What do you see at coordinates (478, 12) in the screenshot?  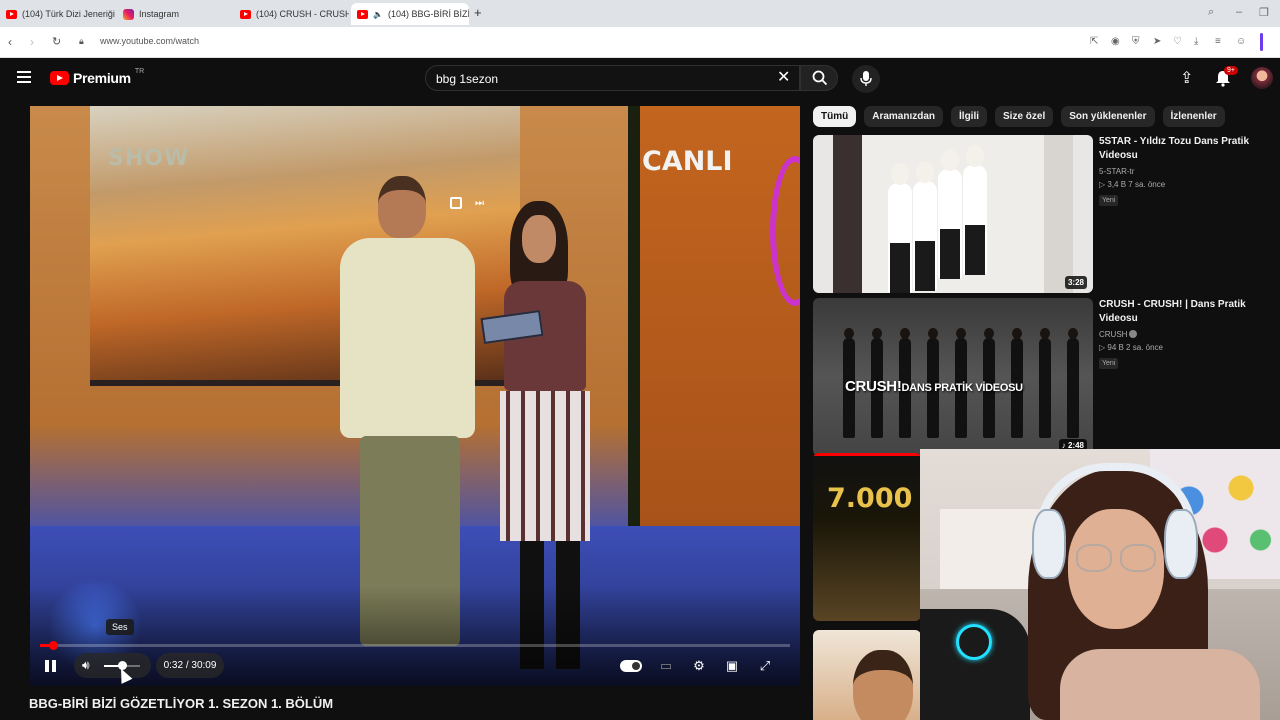 I see `new-tab-icon: +` at bounding box center [478, 12].